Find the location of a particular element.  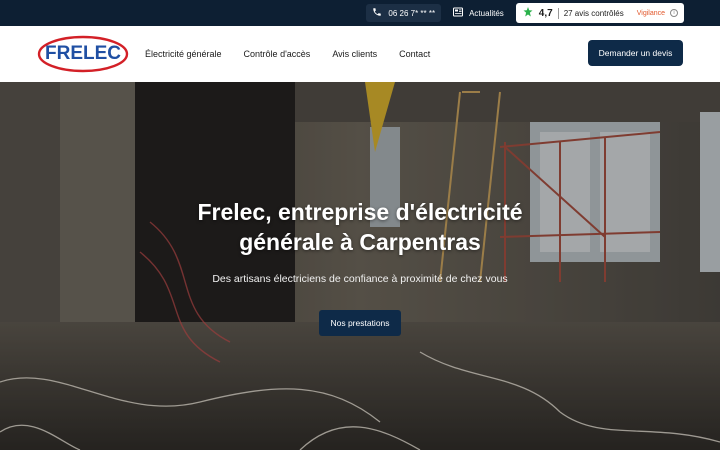

rating-widget: 4,7 27 avis contrôlés Vigilance i is located at coordinates (599, 13).